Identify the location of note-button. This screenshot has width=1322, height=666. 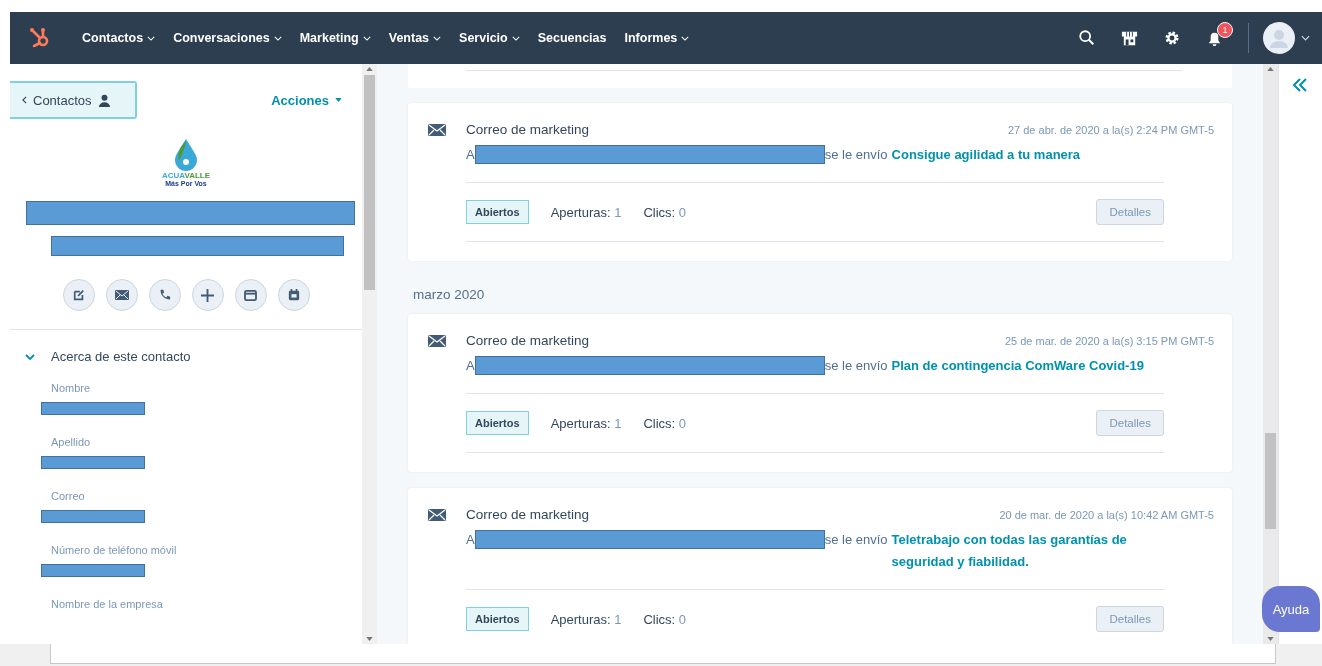
(78, 295).